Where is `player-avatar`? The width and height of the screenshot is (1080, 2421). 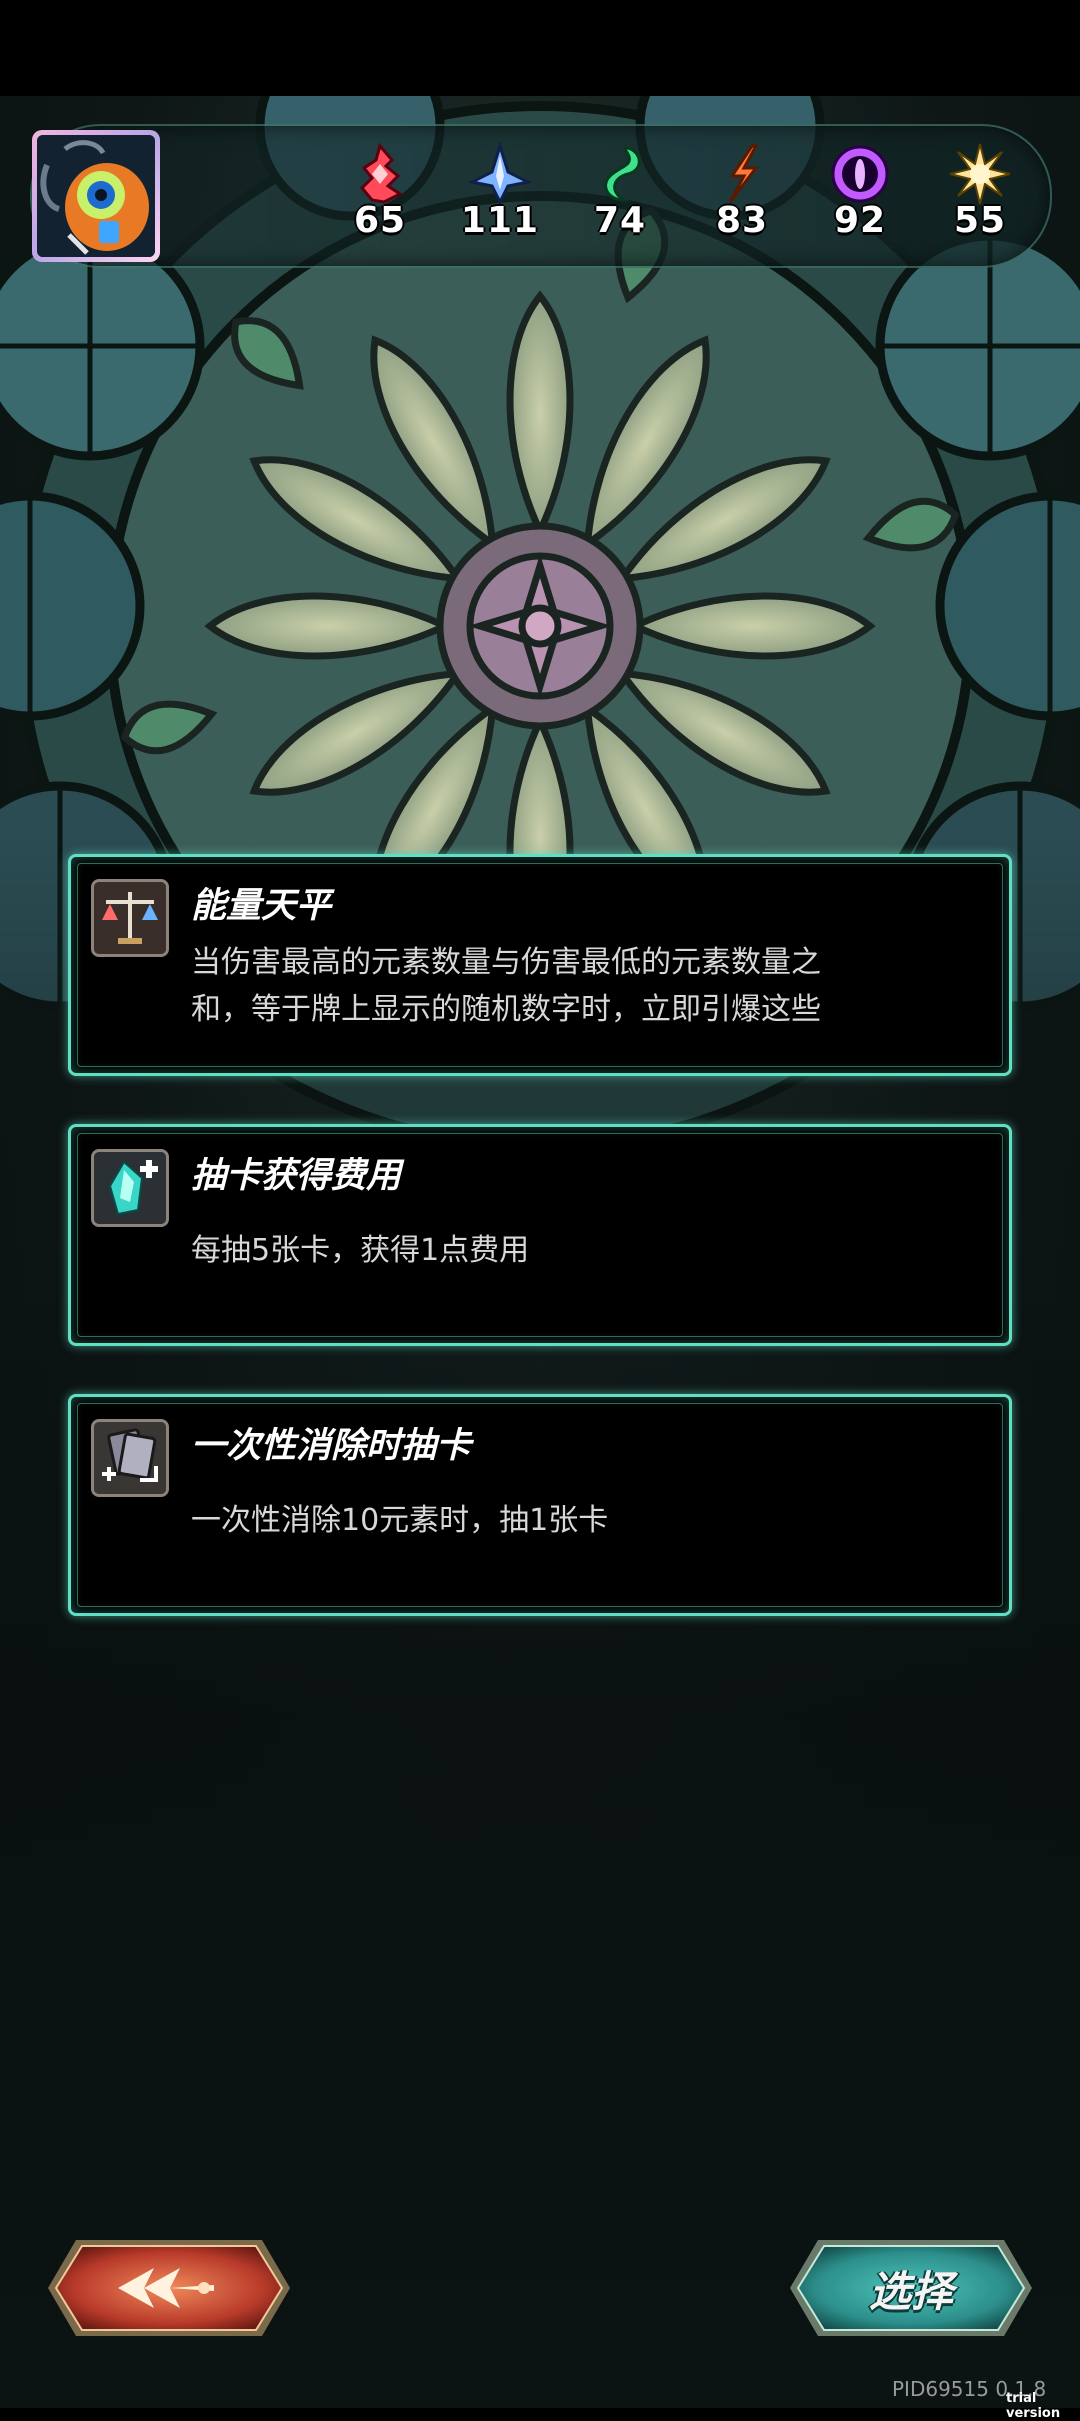
player-avatar is located at coordinates (96, 196).